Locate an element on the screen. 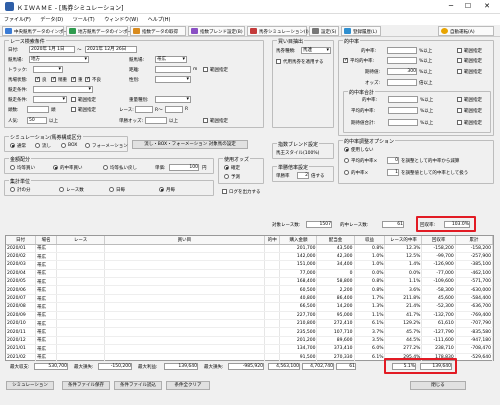 Image resolution: width=500 pixels, height=405 pixels. bet-type-select: 馬連 is located at coordinates (316, 50).